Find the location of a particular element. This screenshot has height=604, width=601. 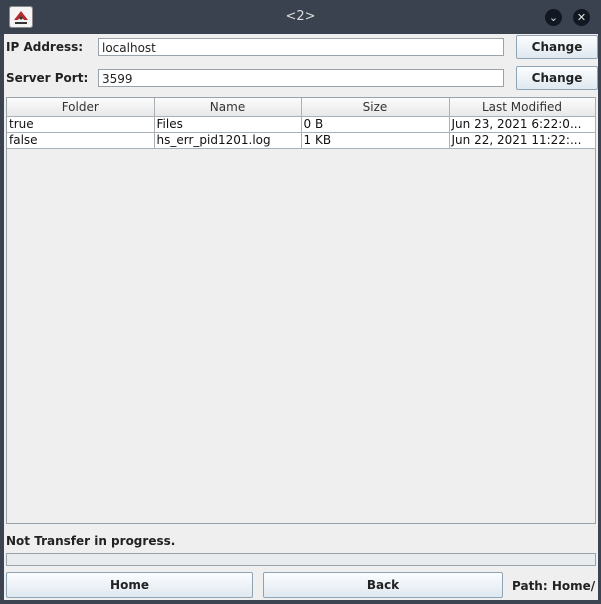

home-button: Home is located at coordinates (129, 585).